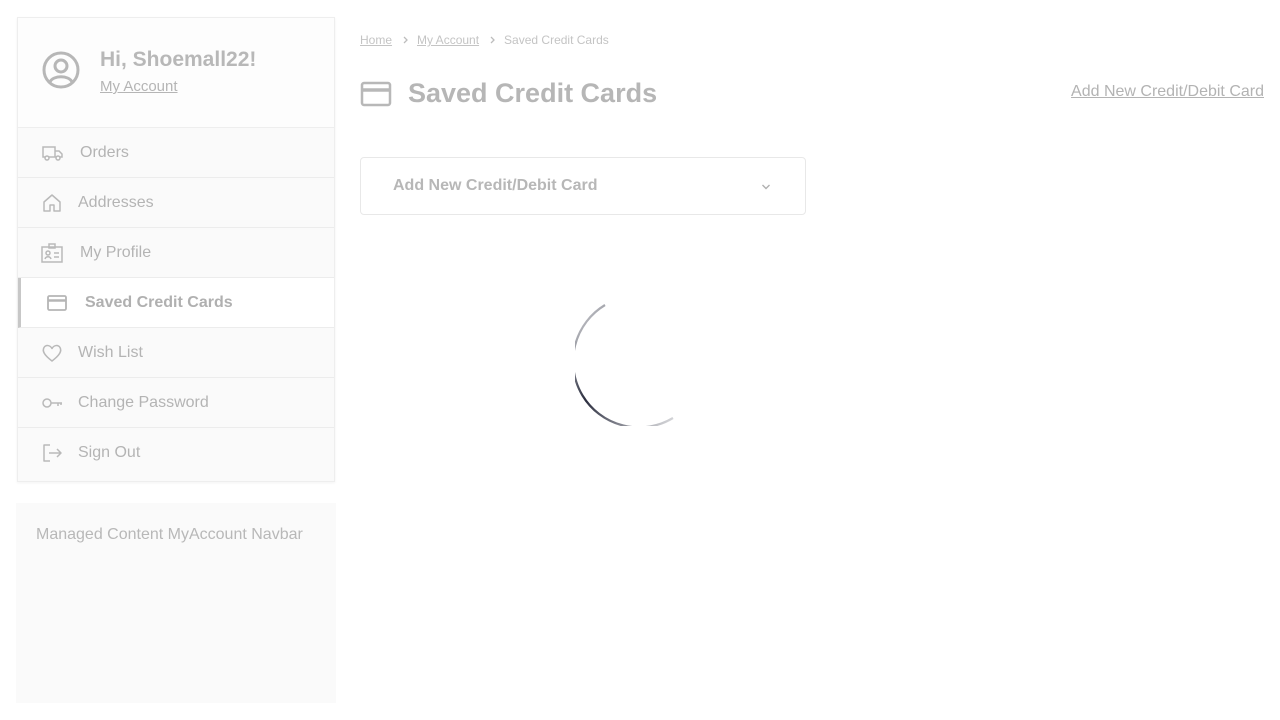  Describe the element at coordinates (139, 86) in the screenshot. I see `my-account-link: My Account` at that location.